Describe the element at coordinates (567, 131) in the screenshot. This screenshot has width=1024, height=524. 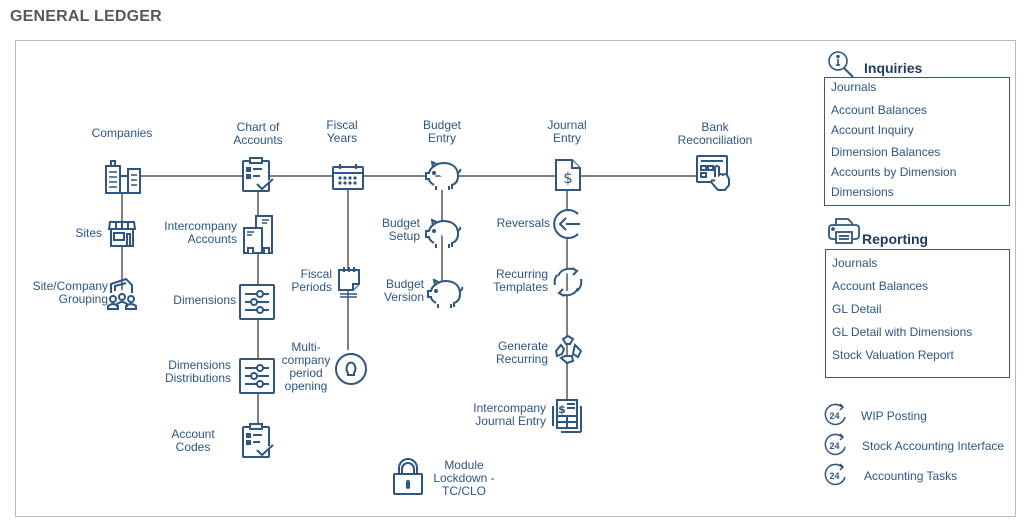
I see `journal-entry-label: Journal Entry` at that location.